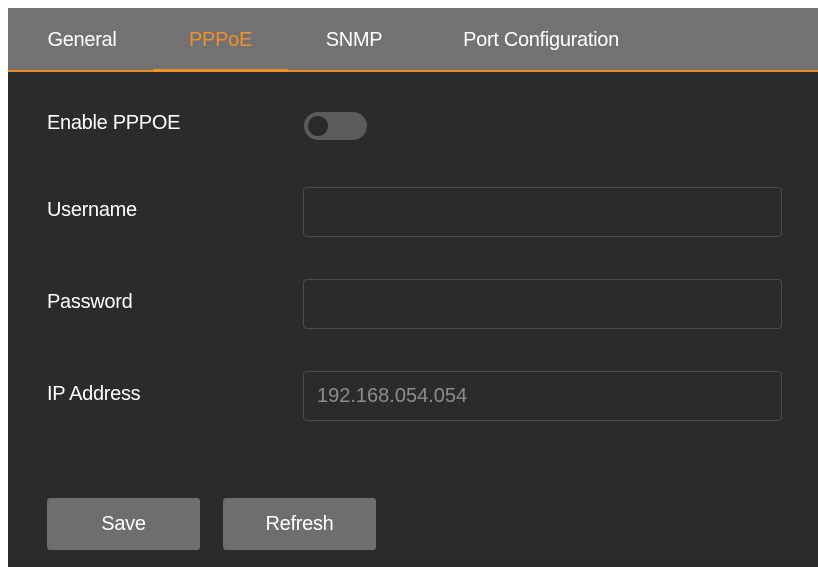 This screenshot has width=818, height=567. What do you see at coordinates (542, 396) in the screenshot?
I see `ip-address-field` at bounding box center [542, 396].